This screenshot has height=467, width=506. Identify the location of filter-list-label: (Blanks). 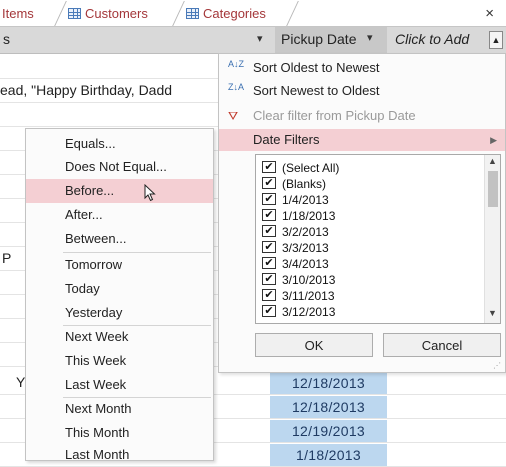
(304, 184).